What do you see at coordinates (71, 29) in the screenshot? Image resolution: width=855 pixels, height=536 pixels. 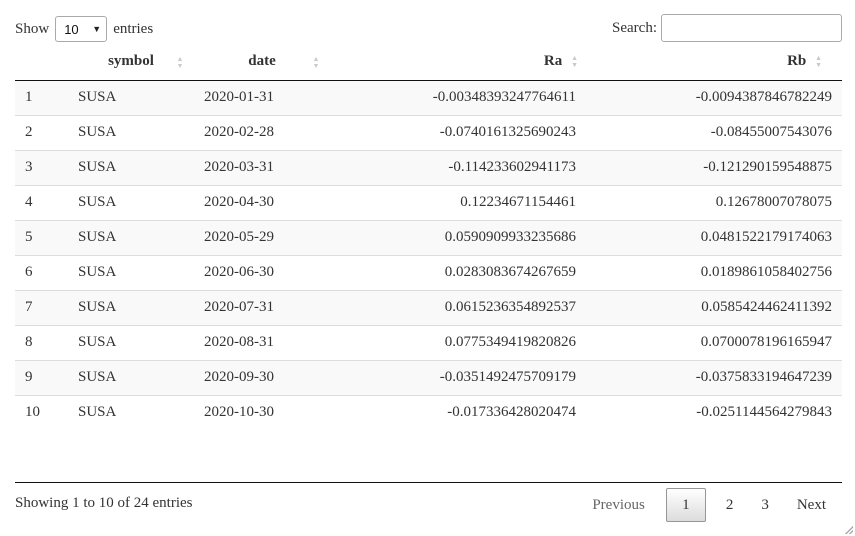 I see `page-length-value: 10` at bounding box center [71, 29].